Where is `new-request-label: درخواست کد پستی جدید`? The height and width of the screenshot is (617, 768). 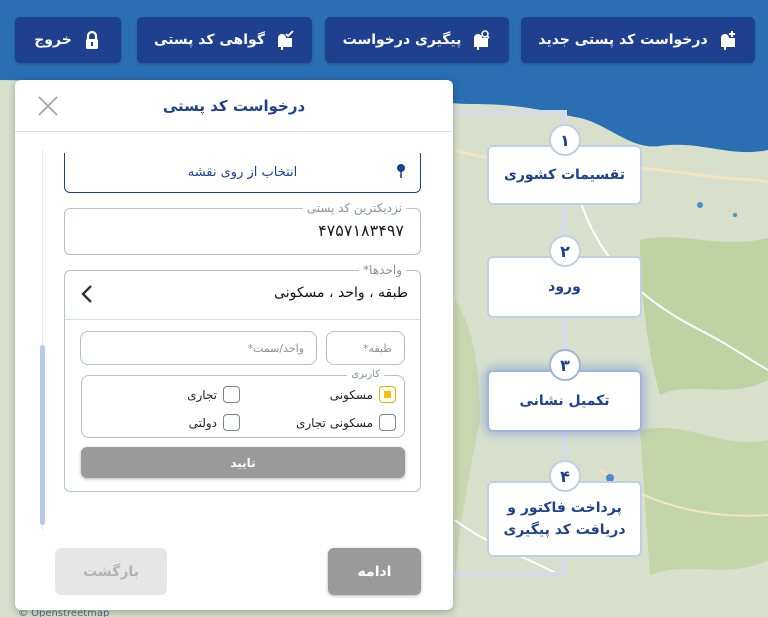
new-request-label: درخواست کد پستی جدید is located at coordinates (623, 40).